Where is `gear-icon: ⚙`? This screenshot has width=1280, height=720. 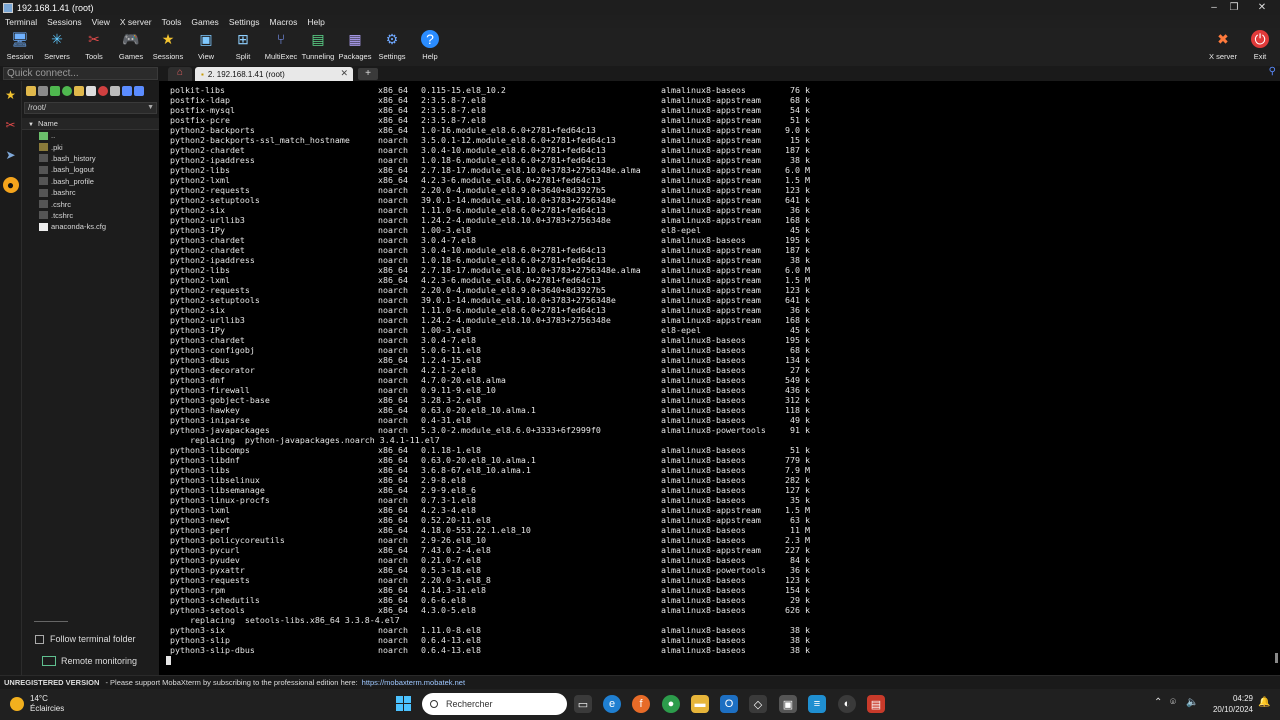
gear-icon: ⚙ is located at coordinates (392, 38).